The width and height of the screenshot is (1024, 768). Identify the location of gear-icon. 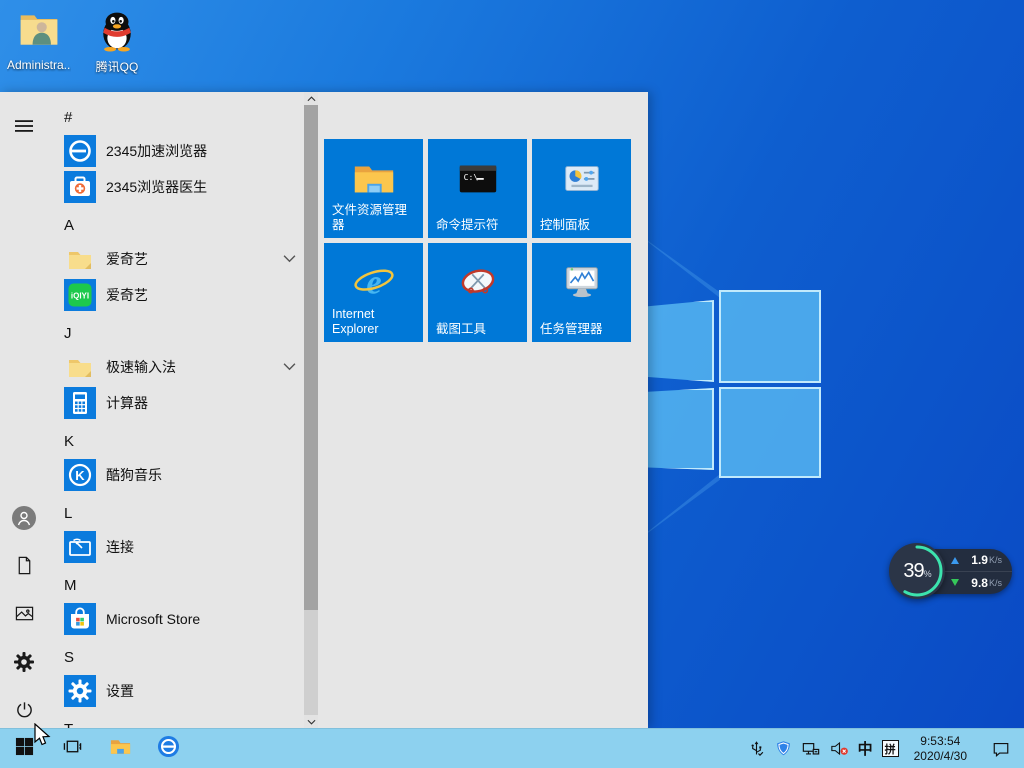
(24, 664).